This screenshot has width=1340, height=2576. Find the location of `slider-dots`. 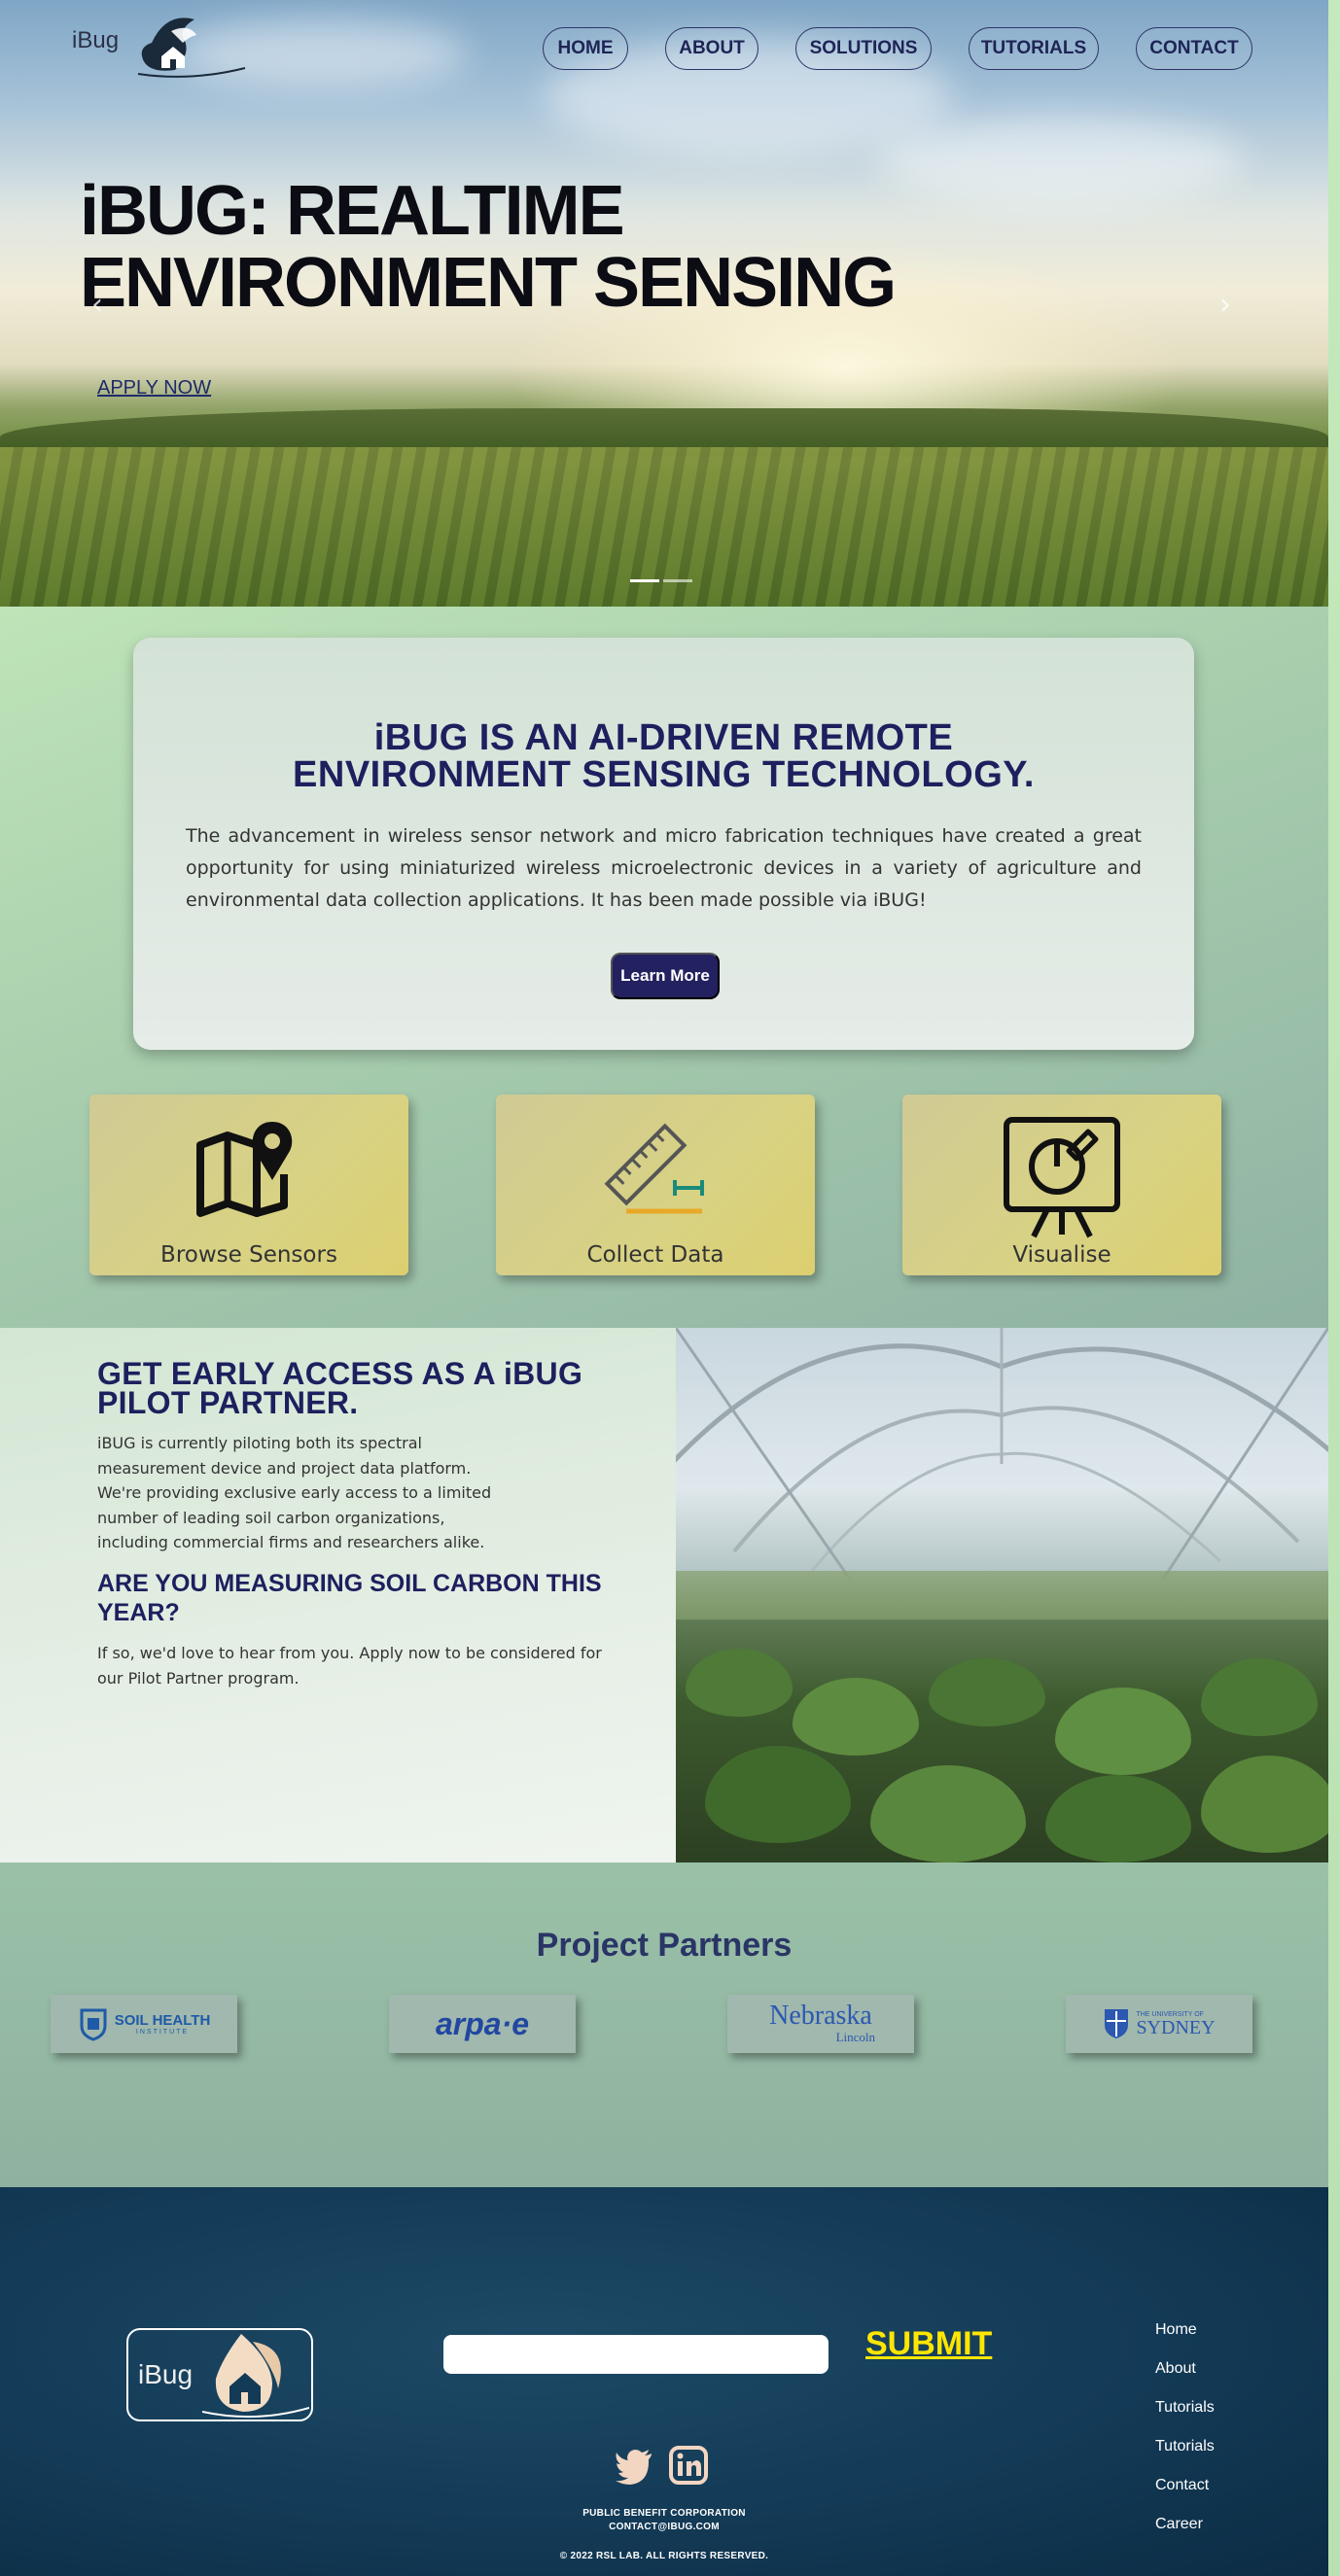

slider-dots is located at coordinates (661, 580).